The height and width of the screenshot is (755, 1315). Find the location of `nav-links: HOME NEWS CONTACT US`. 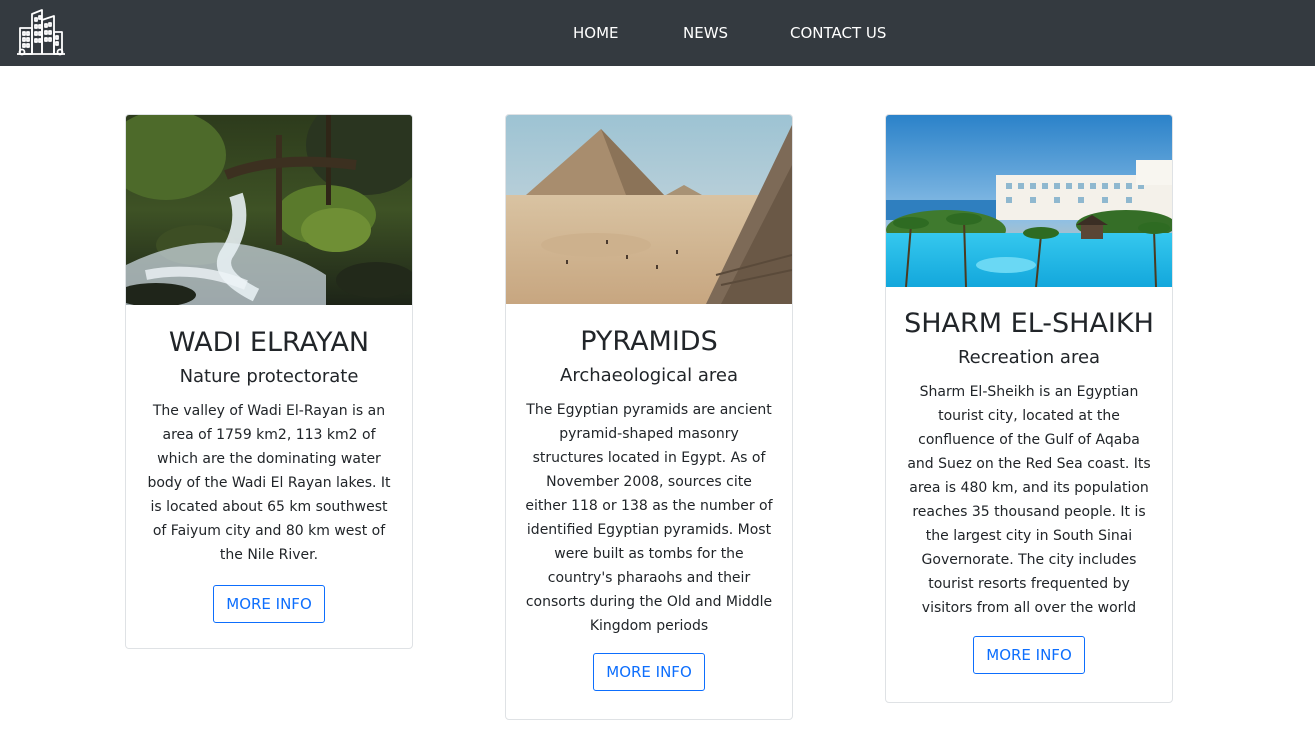

nav-links: HOME NEWS CONTACT US is located at coordinates (657, 33).